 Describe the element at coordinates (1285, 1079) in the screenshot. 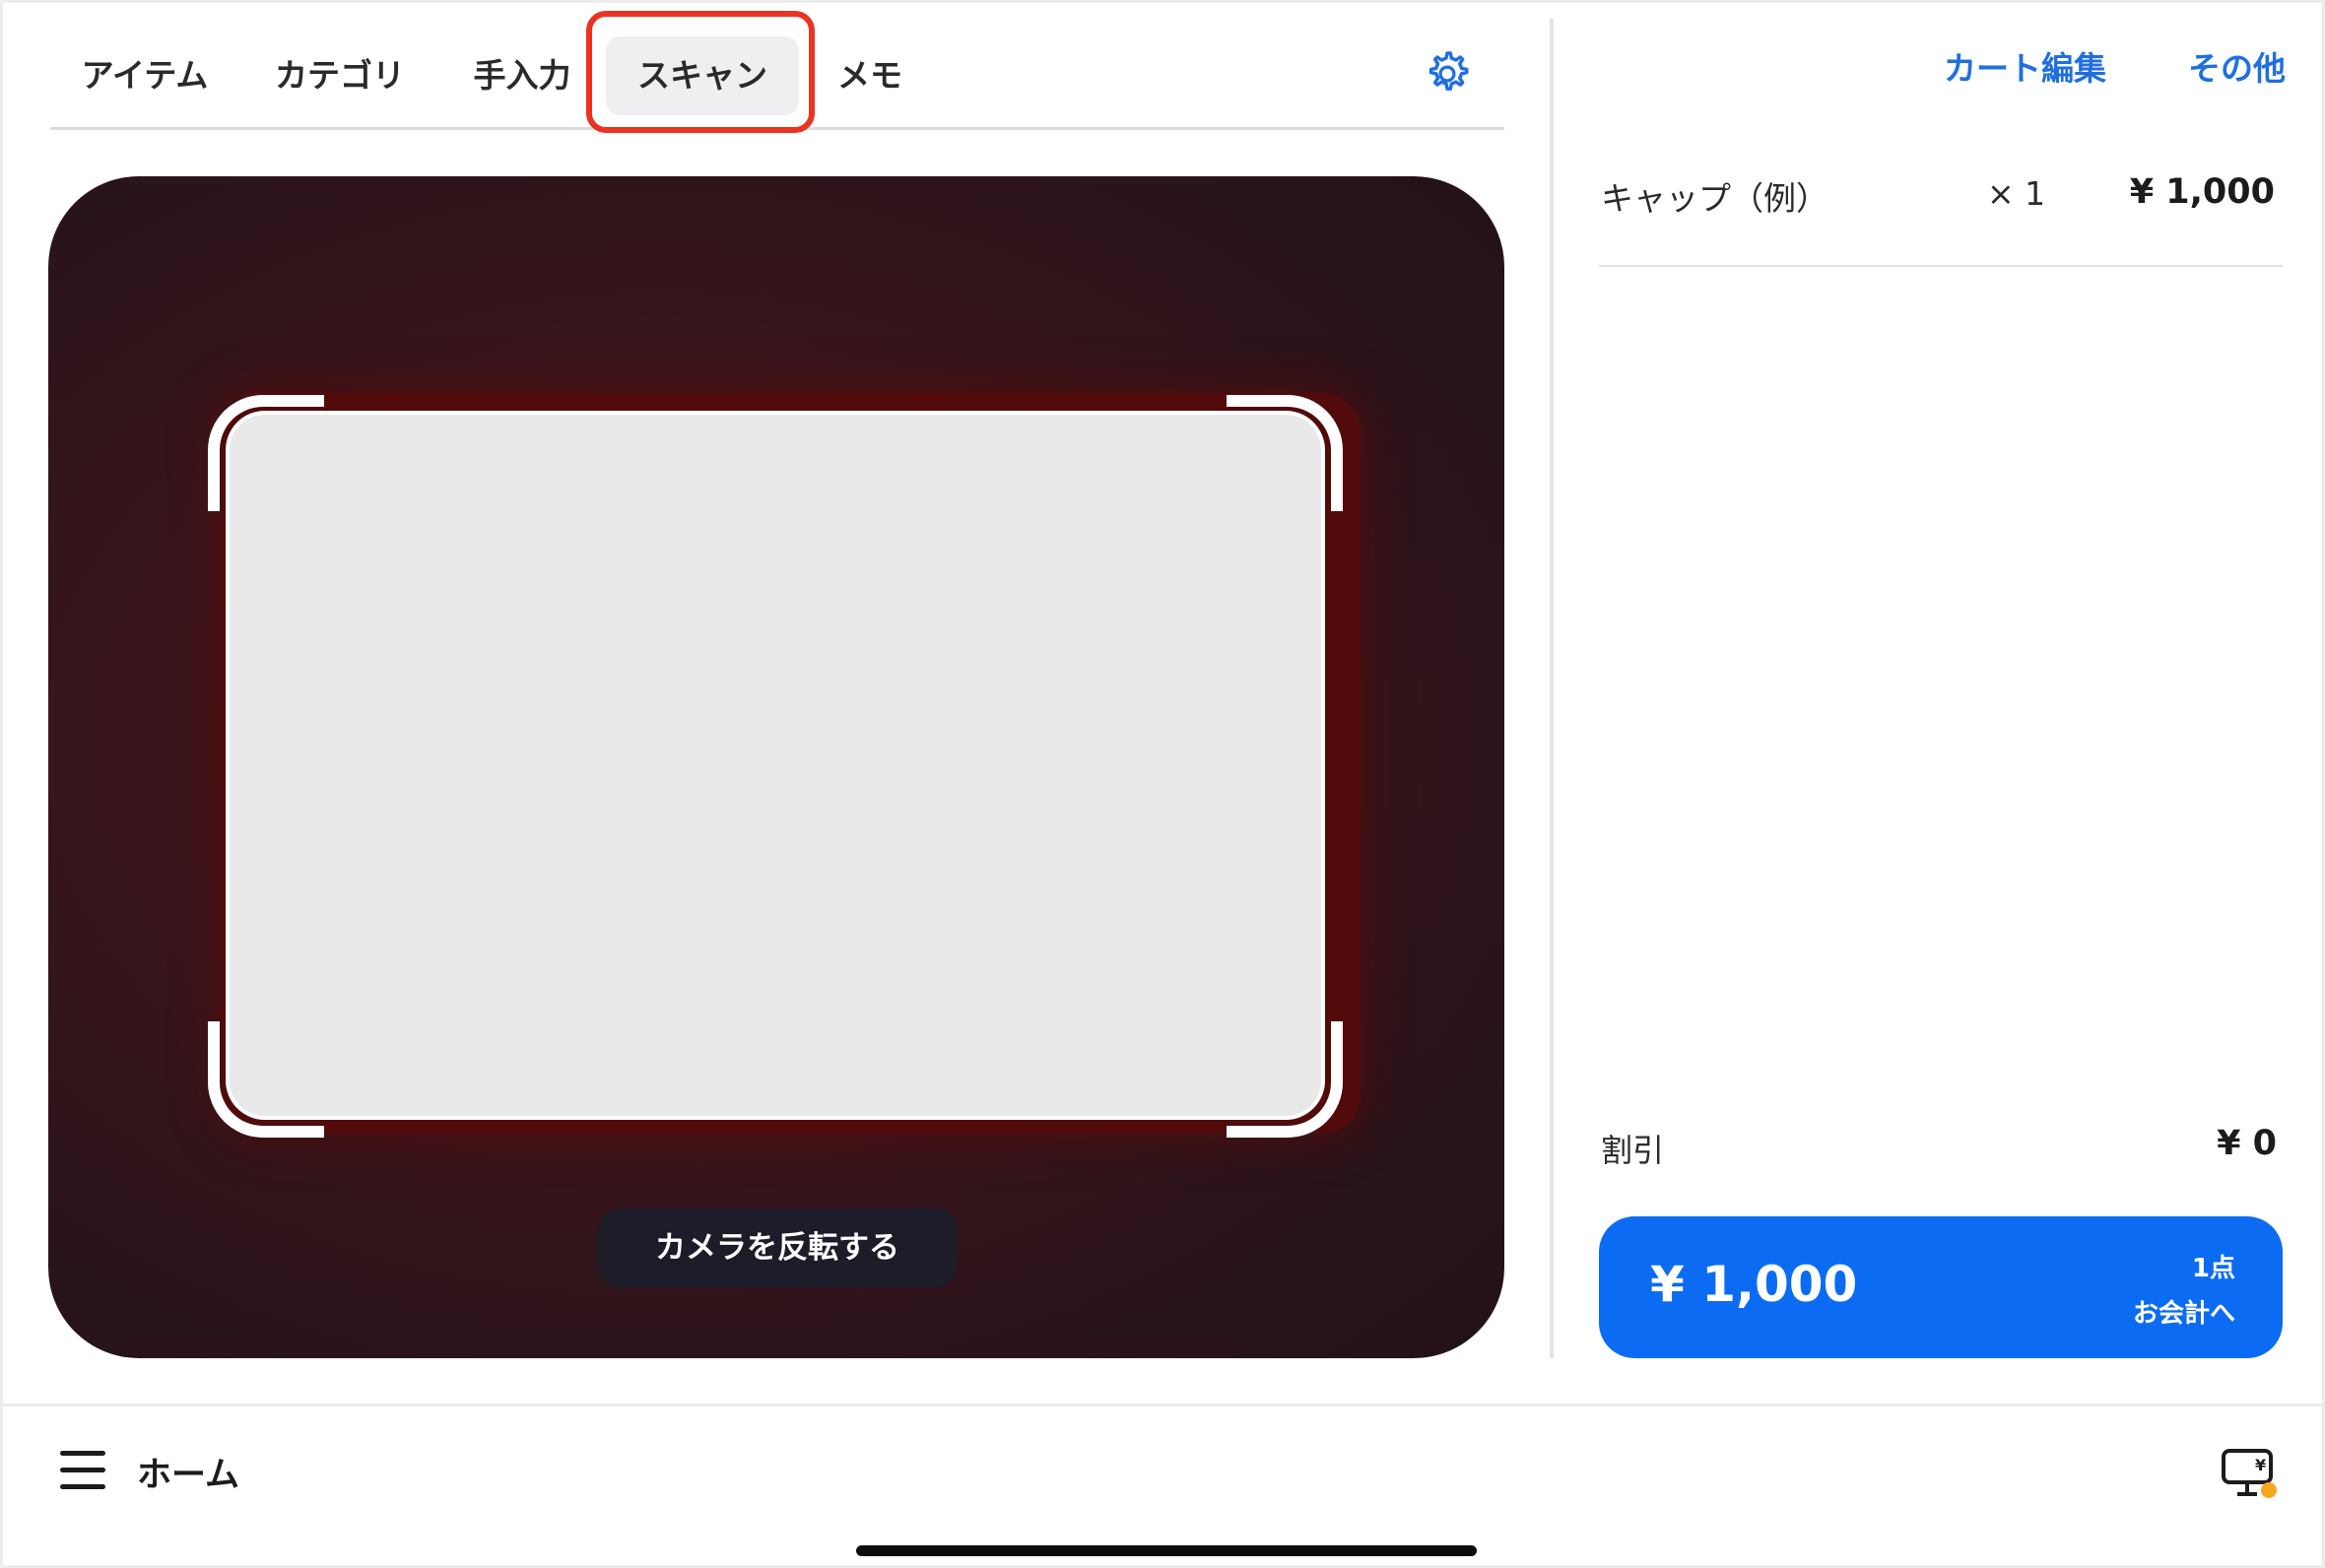

I see `scan-corner-bottom-right` at that location.